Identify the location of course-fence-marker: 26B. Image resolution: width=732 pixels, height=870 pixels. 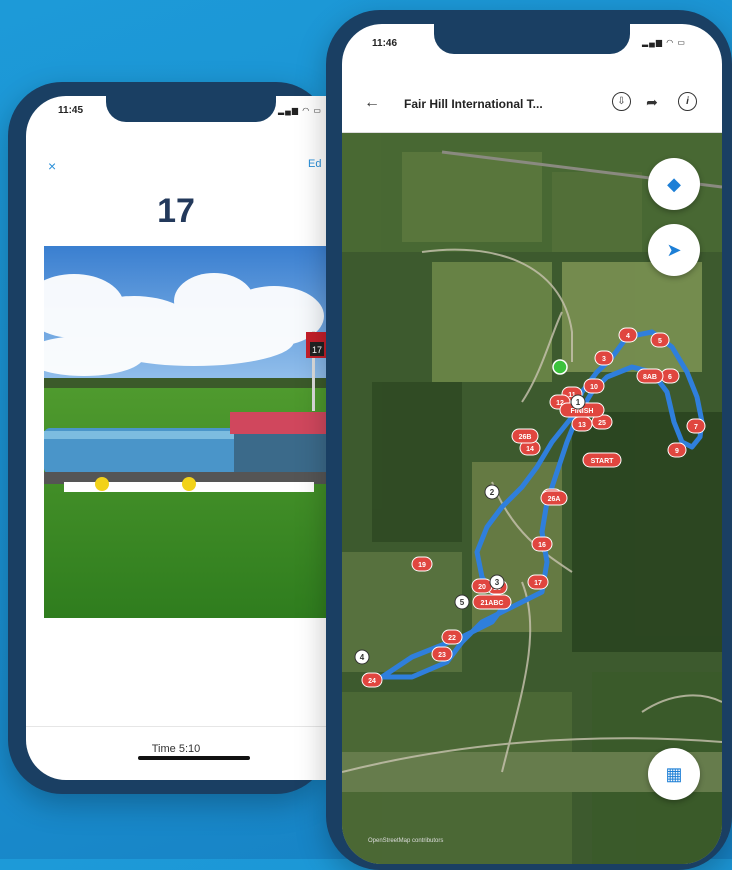
(525, 436).